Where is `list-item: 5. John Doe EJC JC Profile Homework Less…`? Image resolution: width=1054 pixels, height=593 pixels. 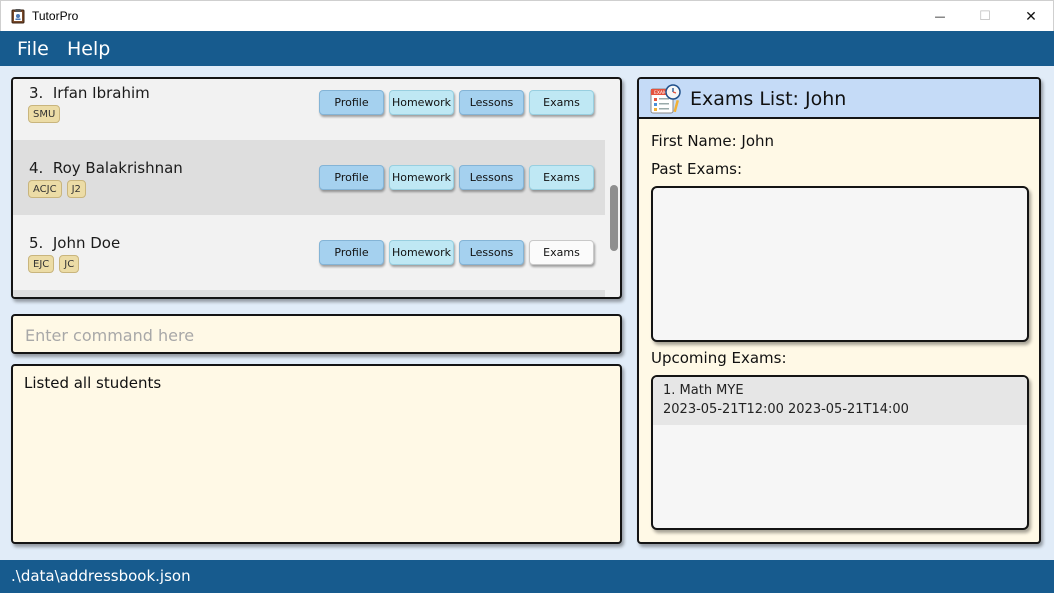 list-item: 5. John Doe EJC JC Profile Homework Less… is located at coordinates (309, 252).